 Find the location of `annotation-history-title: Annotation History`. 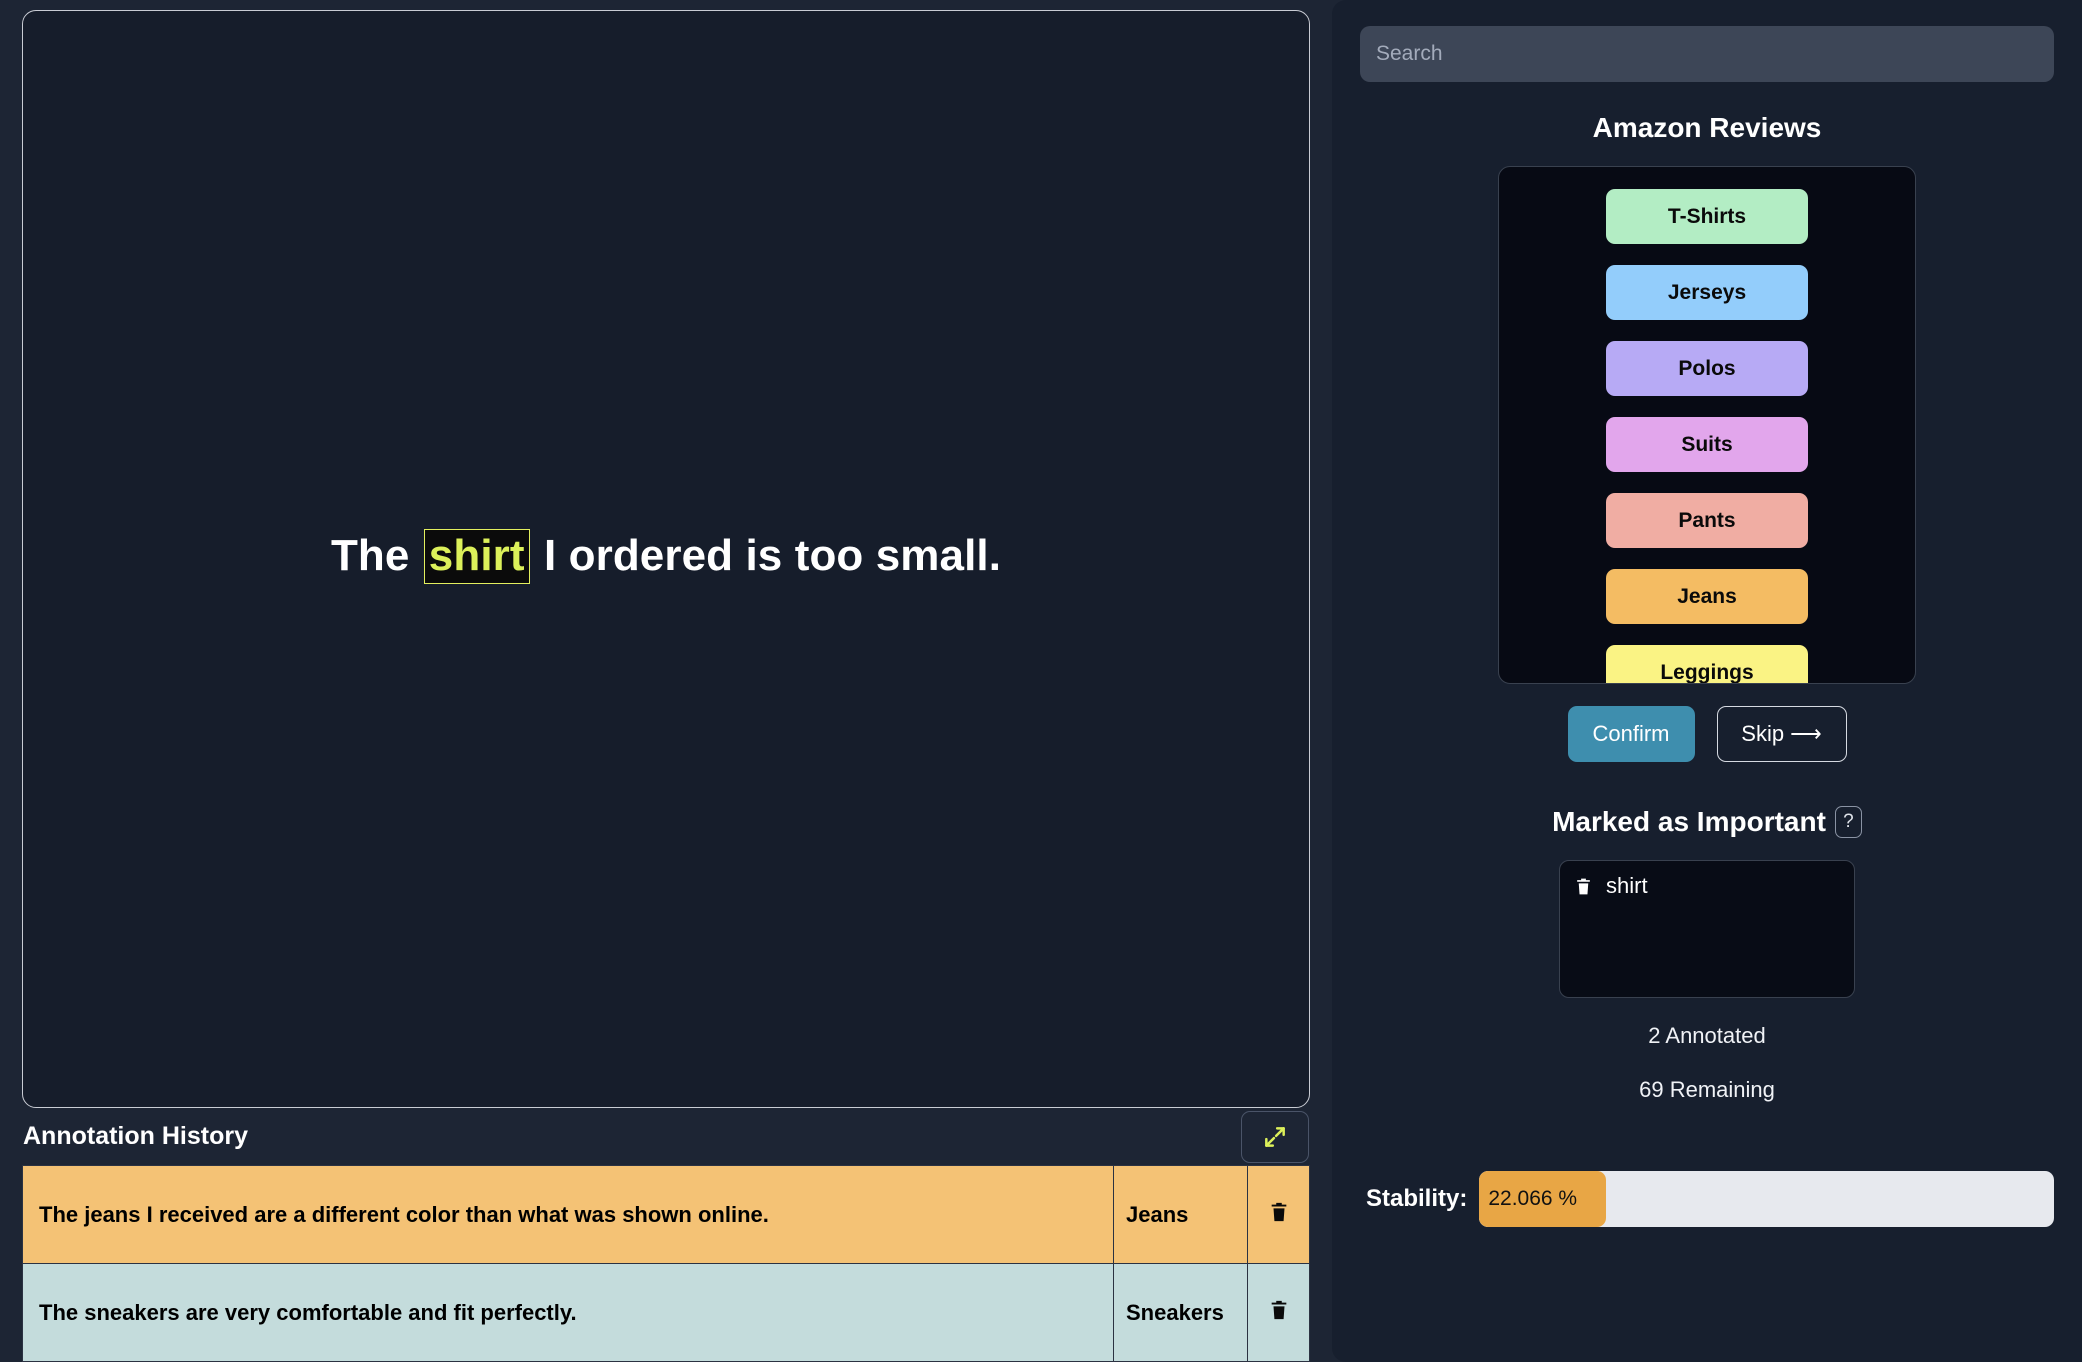

annotation-history-title: Annotation History is located at coordinates (135, 1136).